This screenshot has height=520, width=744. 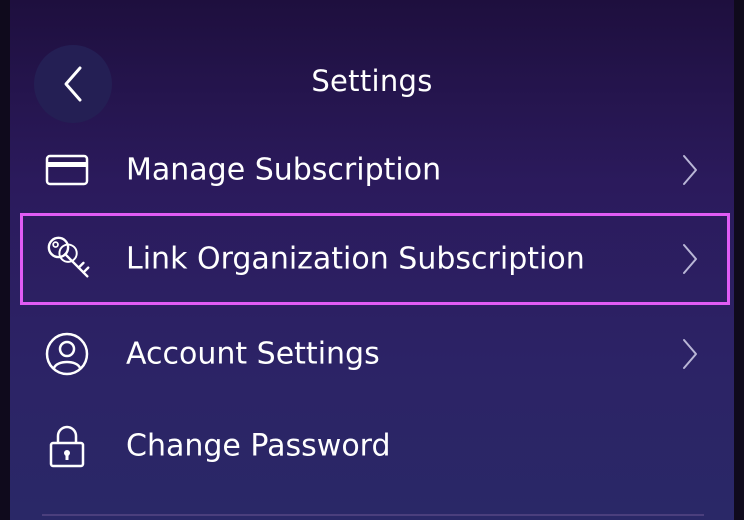 I want to click on menu-item-label: Account Settings, so click(x=253, y=354).